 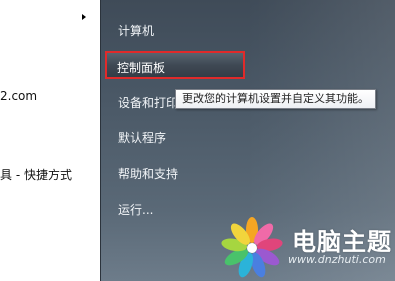 I want to click on watermark-title: 电脑主题, so click(x=342, y=242).